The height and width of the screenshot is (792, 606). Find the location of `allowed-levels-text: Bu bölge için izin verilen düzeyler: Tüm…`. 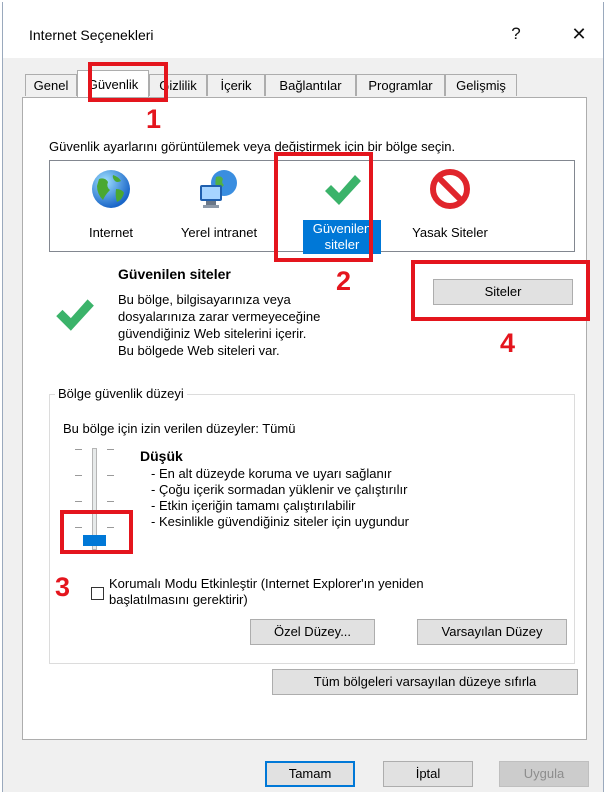

allowed-levels-text: Bu bölge için izin verilen düzeyler: Tüm… is located at coordinates (179, 428).